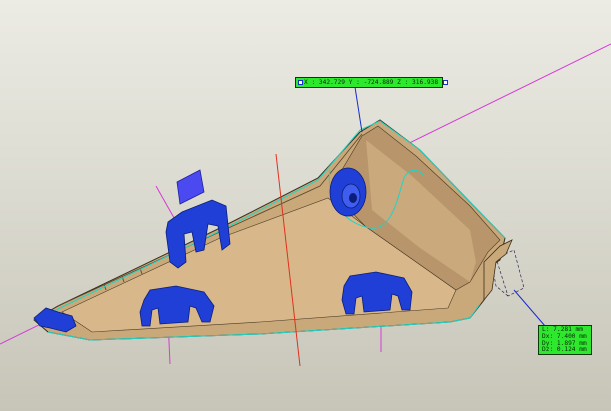  I want to click on label-end-marker, so click(446, 82).